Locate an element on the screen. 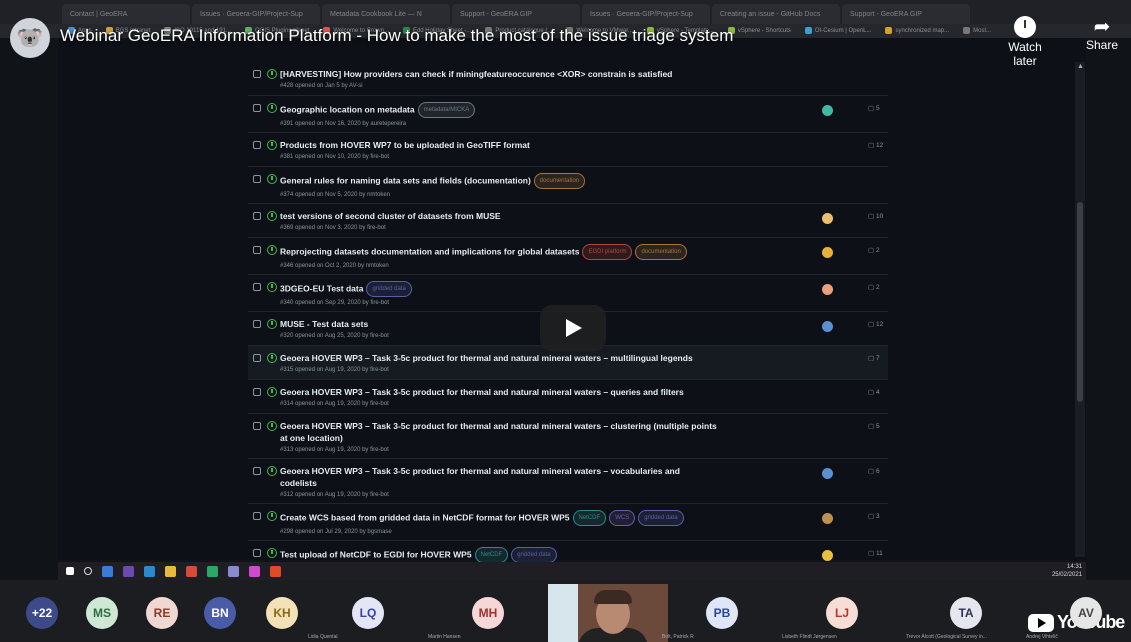 Image resolution: width=1131 pixels, height=642 pixels. issue-title-link: Geographic location on metadata is located at coordinates (347, 109).